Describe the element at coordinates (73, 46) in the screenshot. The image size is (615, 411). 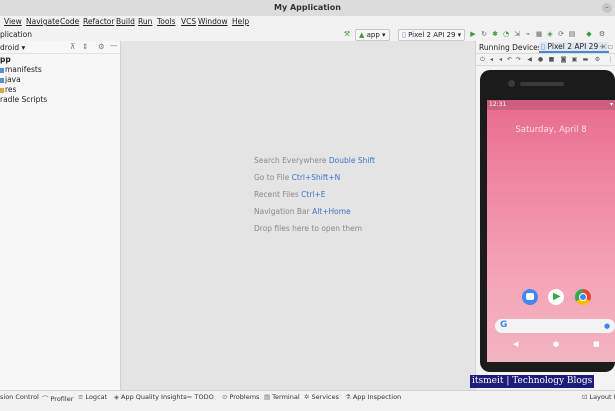
I see `collapse-all-icon: ⊼` at that location.